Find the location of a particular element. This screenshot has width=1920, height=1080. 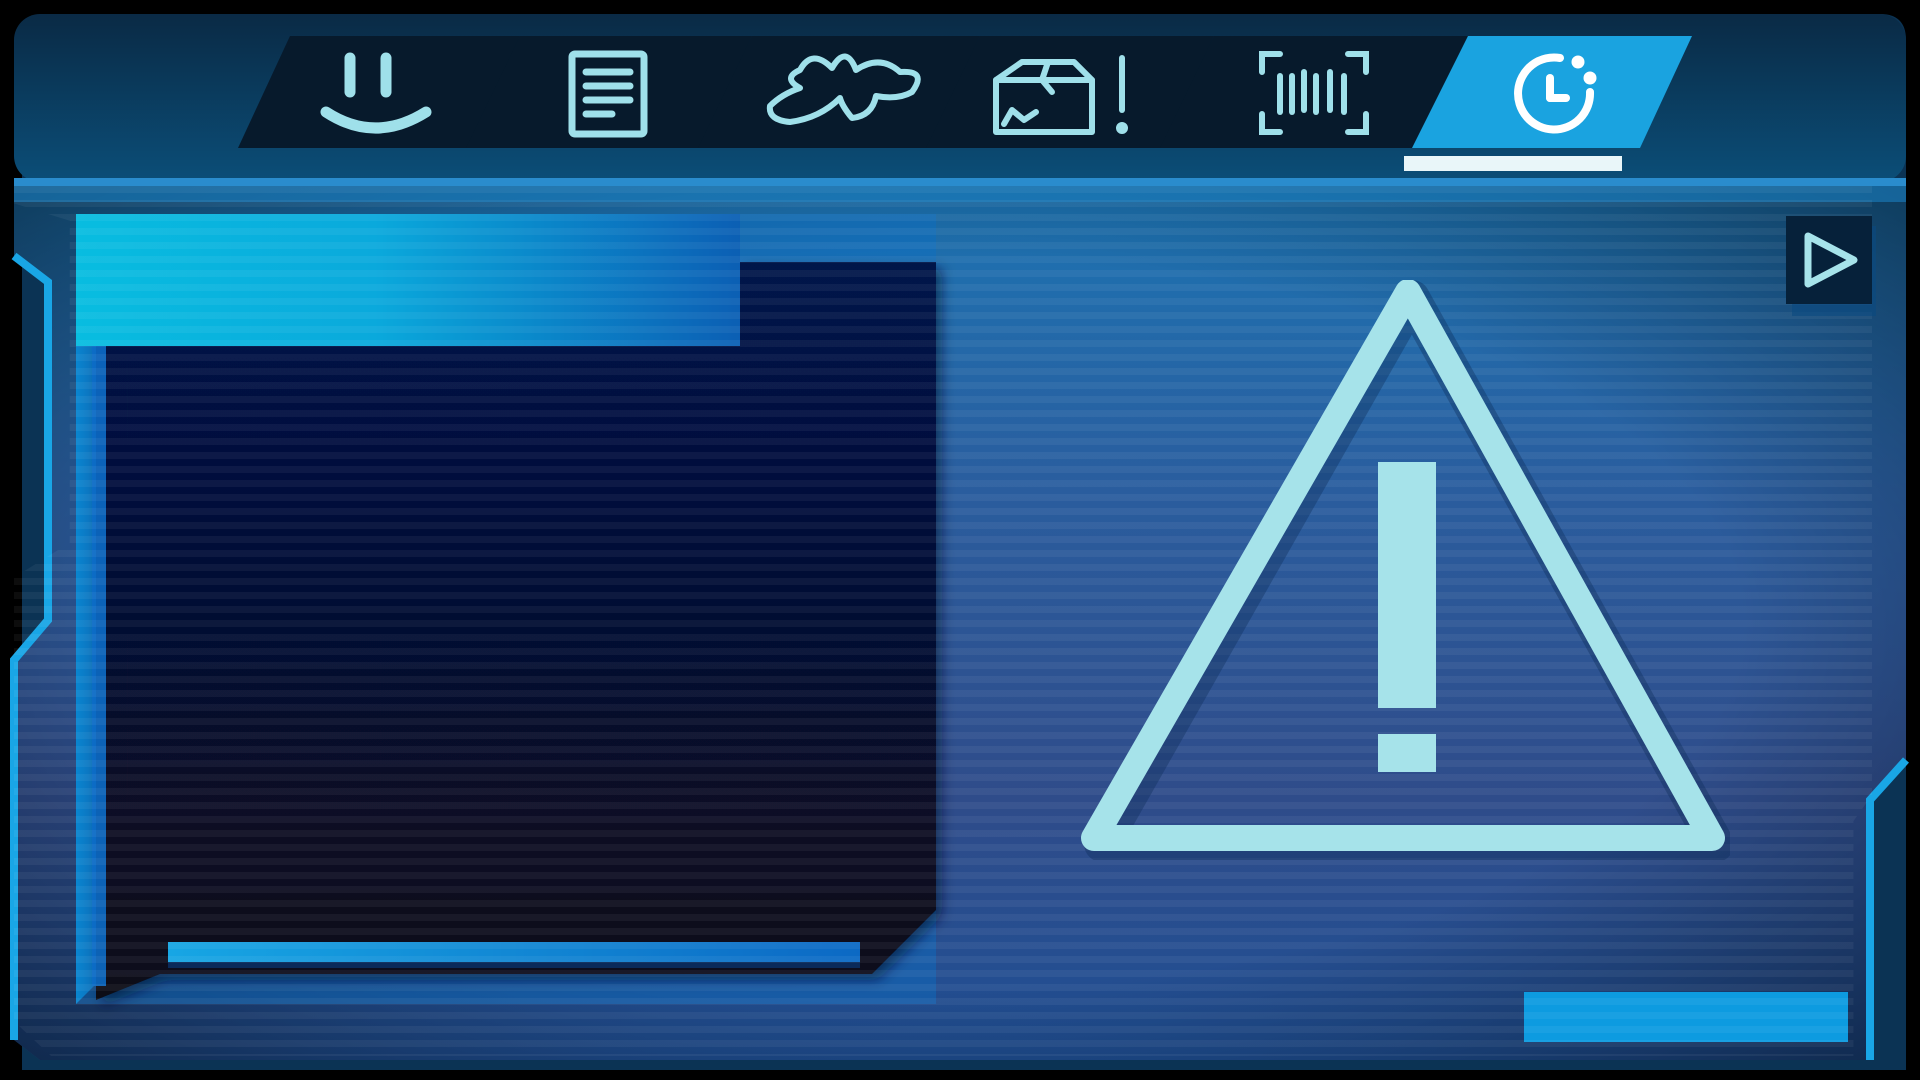

play-button is located at coordinates (1832, 266).